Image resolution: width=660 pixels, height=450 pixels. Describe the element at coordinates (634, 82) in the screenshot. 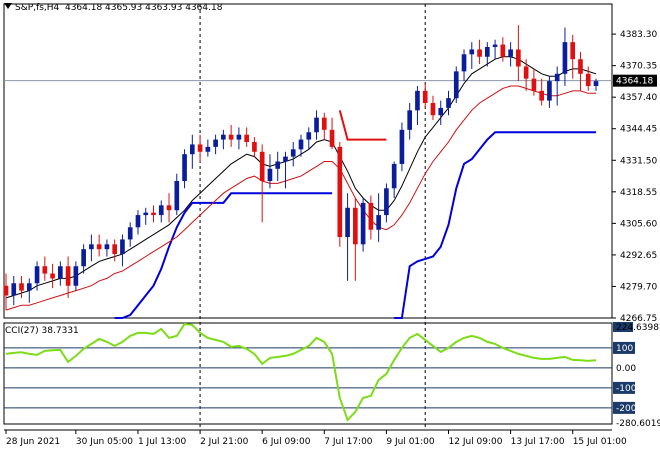

I see `price-tag-label: 4364.18` at that location.